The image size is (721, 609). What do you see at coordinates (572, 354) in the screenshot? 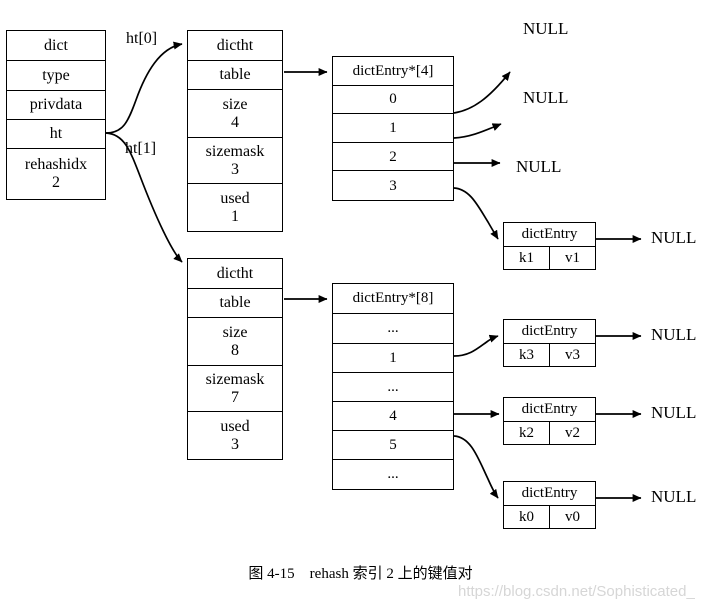
I see `dict-entry-k3-value: v3` at bounding box center [572, 354].